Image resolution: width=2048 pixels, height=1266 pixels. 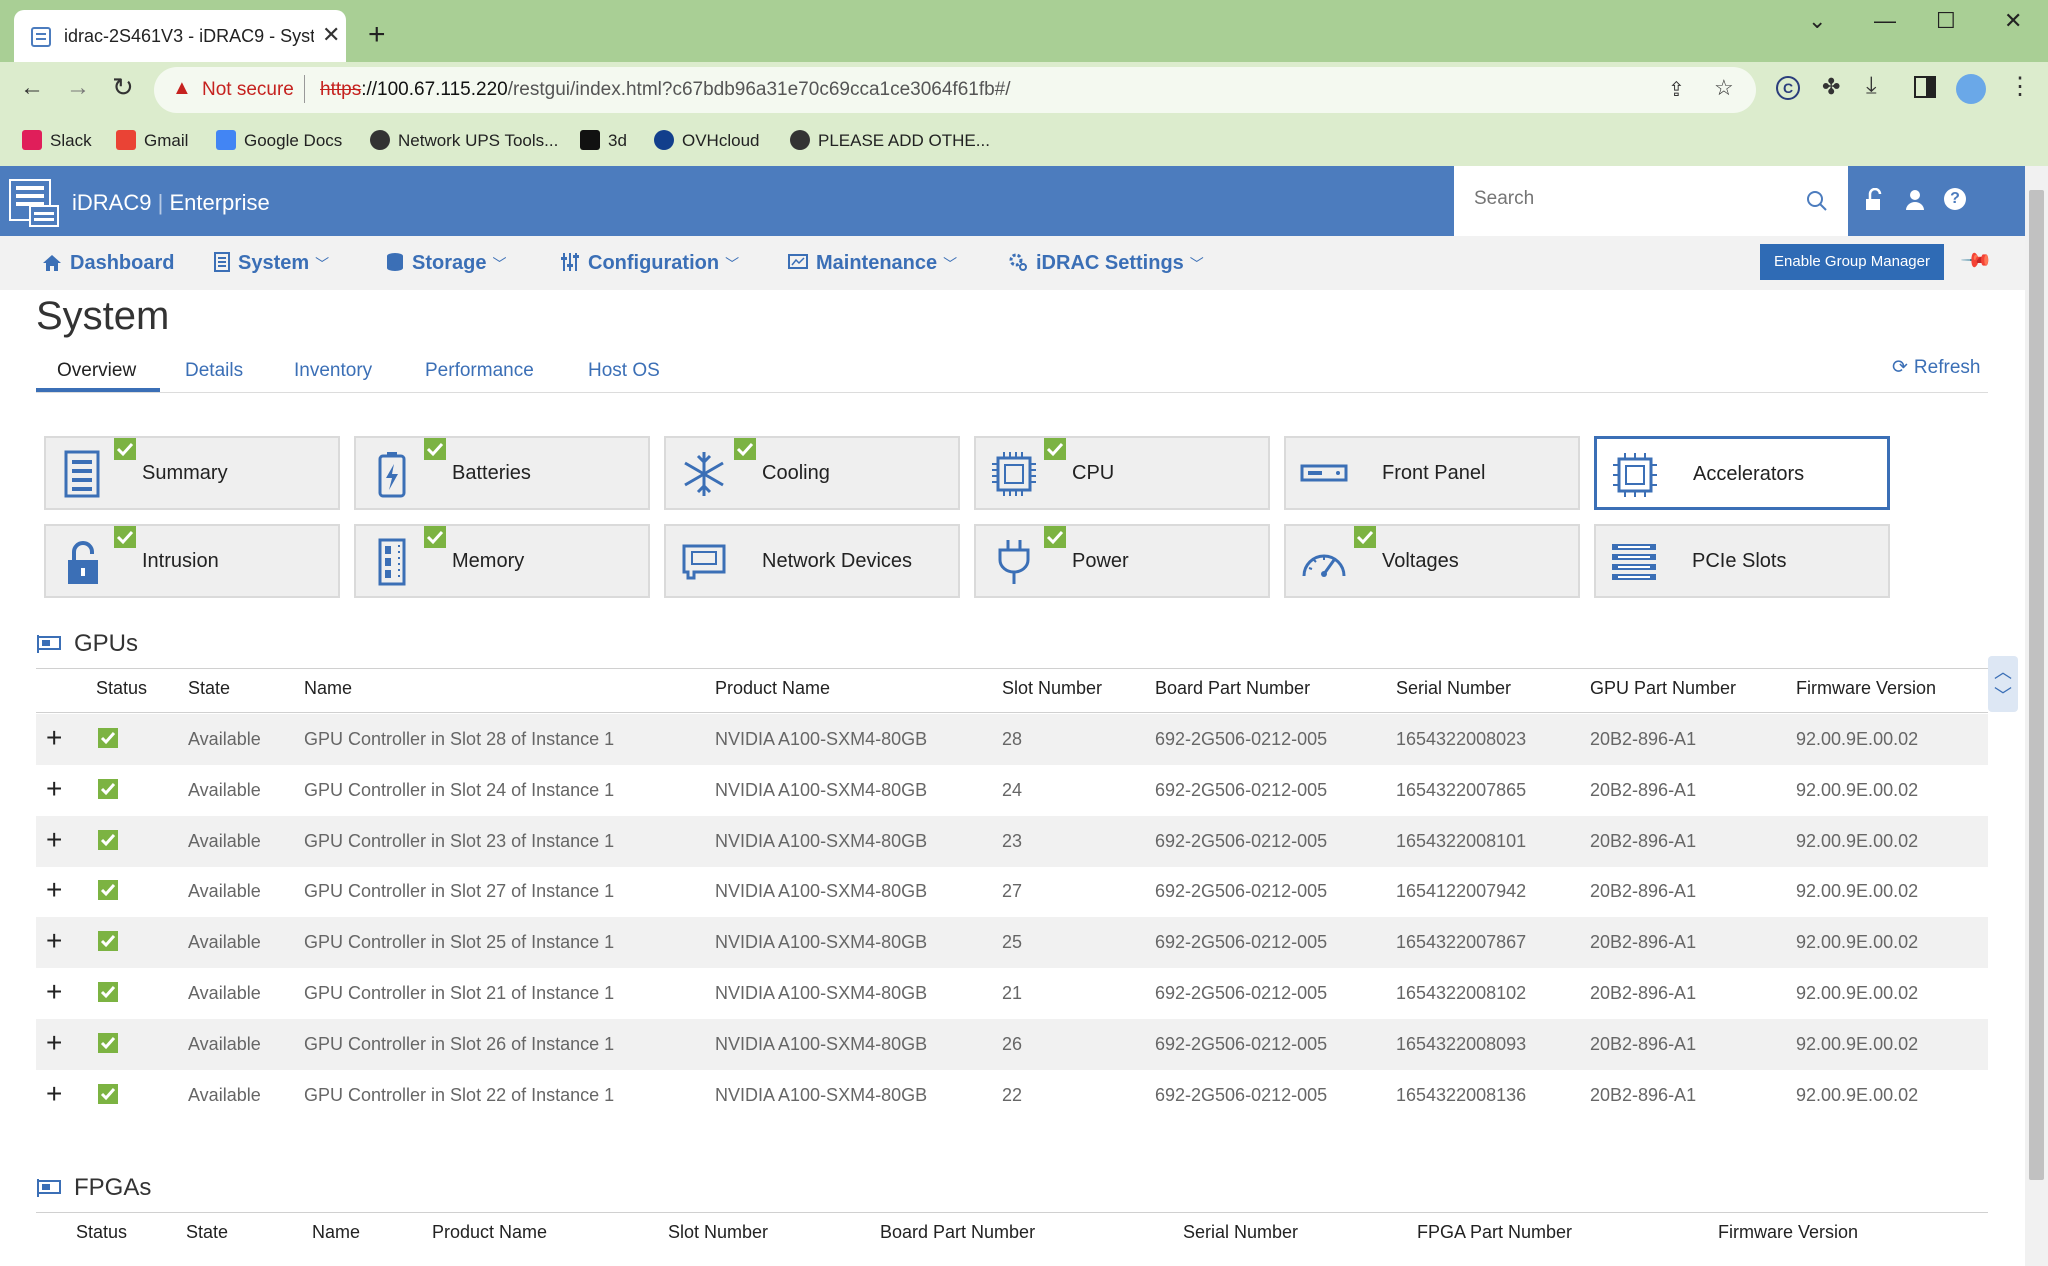 What do you see at coordinates (1432, 473) in the screenshot?
I see `tile-front-panel: Front Panel` at bounding box center [1432, 473].